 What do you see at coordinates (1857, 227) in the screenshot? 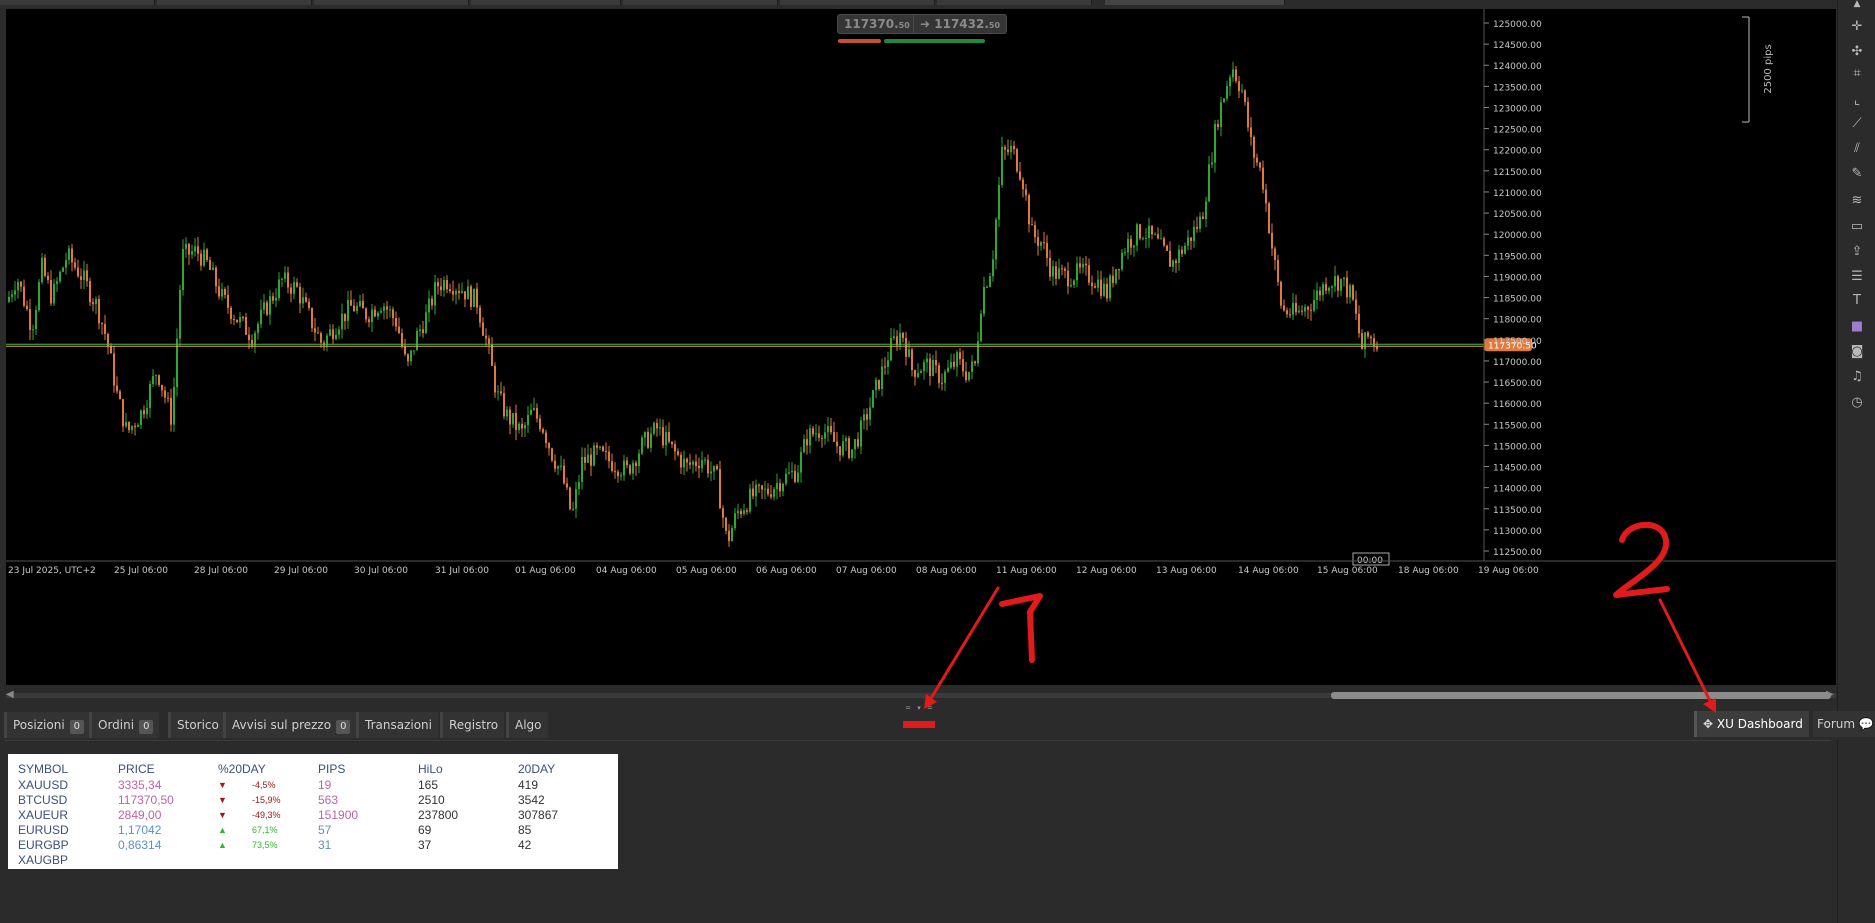
I see `rectangle-icon: ▭` at bounding box center [1857, 227].